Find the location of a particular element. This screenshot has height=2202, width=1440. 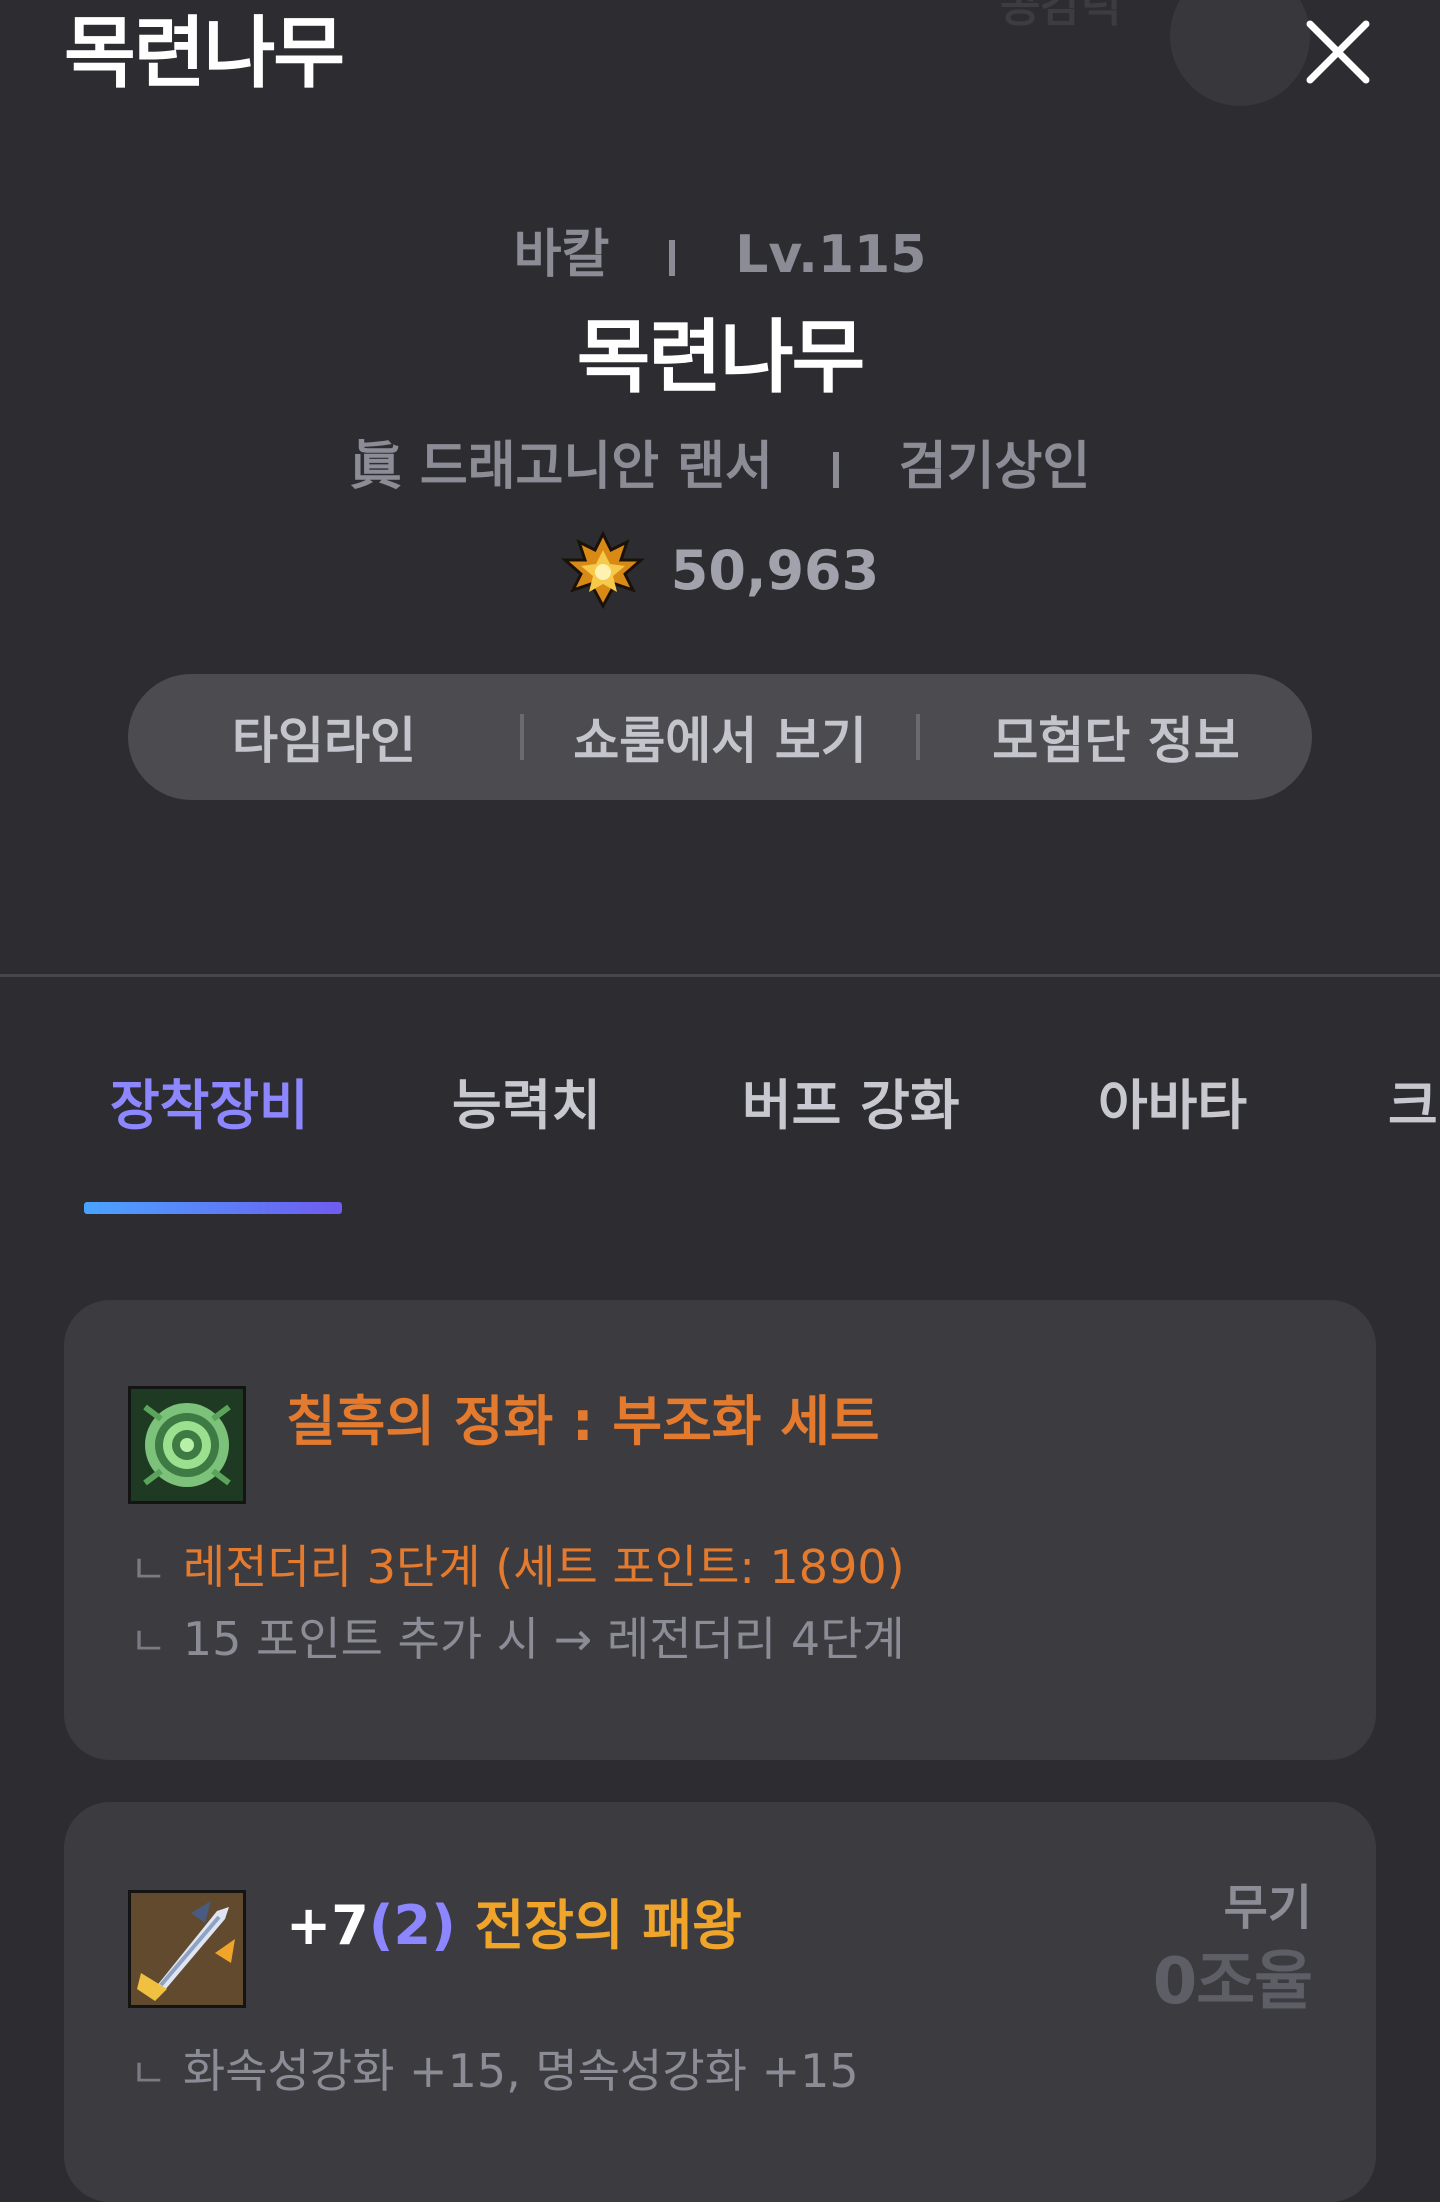

set-grade: 레전더리 3단계 (세트 포인트: 1890) is located at coordinates (543, 1567).